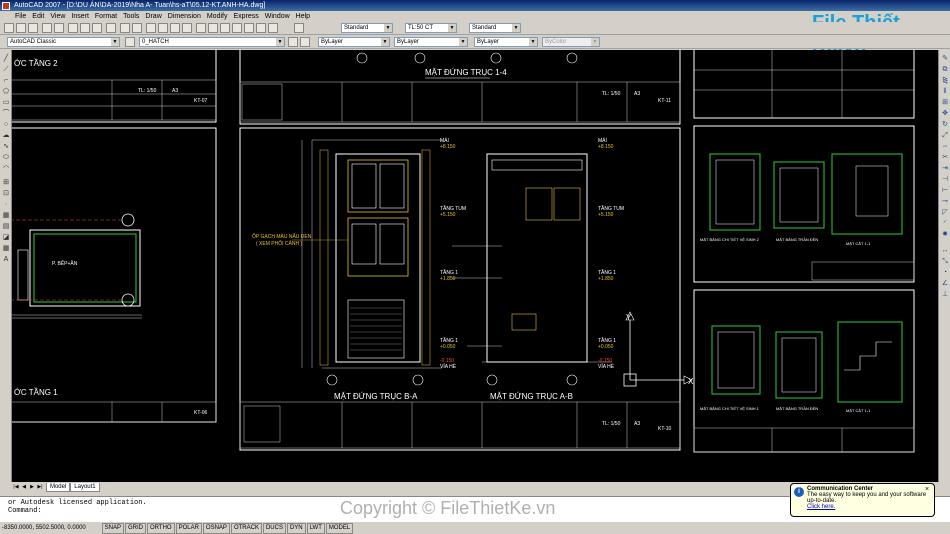 This screenshot has width=950, height=534. Describe the element at coordinates (305, 42) in the screenshot. I see `layer-previous-icon` at that location.